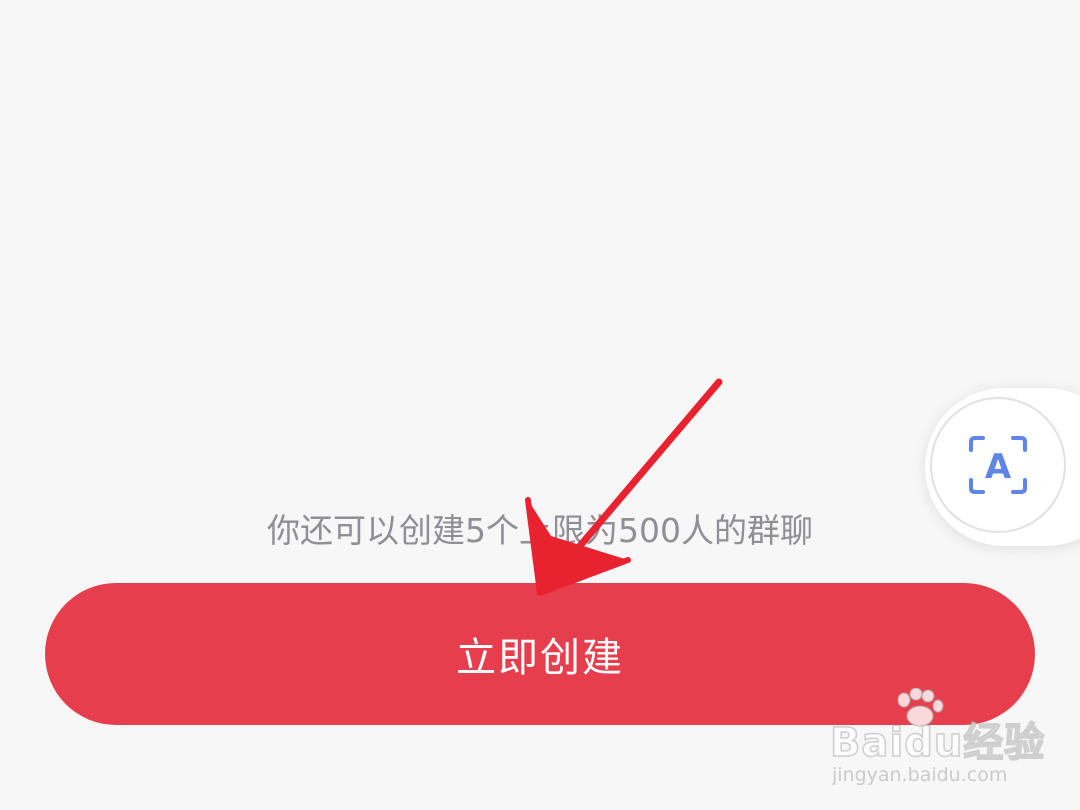 The height and width of the screenshot is (810, 1080). I want to click on create-now-button-label: 立即创建, so click(540, 658).